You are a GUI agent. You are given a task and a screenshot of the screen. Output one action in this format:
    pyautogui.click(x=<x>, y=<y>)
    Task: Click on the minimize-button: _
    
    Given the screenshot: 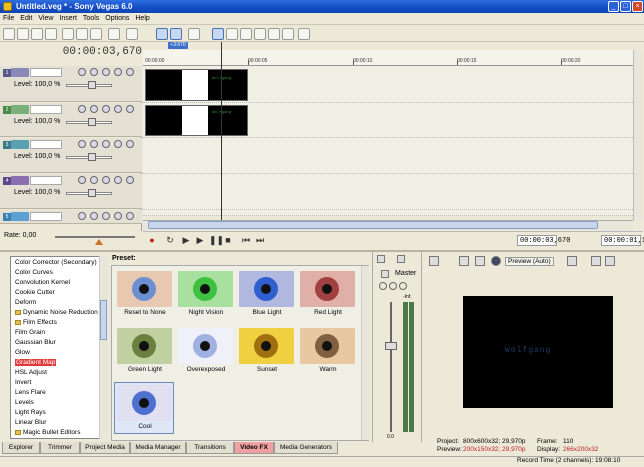 What is the action you would take?
    pyautogui.click(x=613, y=6)
    